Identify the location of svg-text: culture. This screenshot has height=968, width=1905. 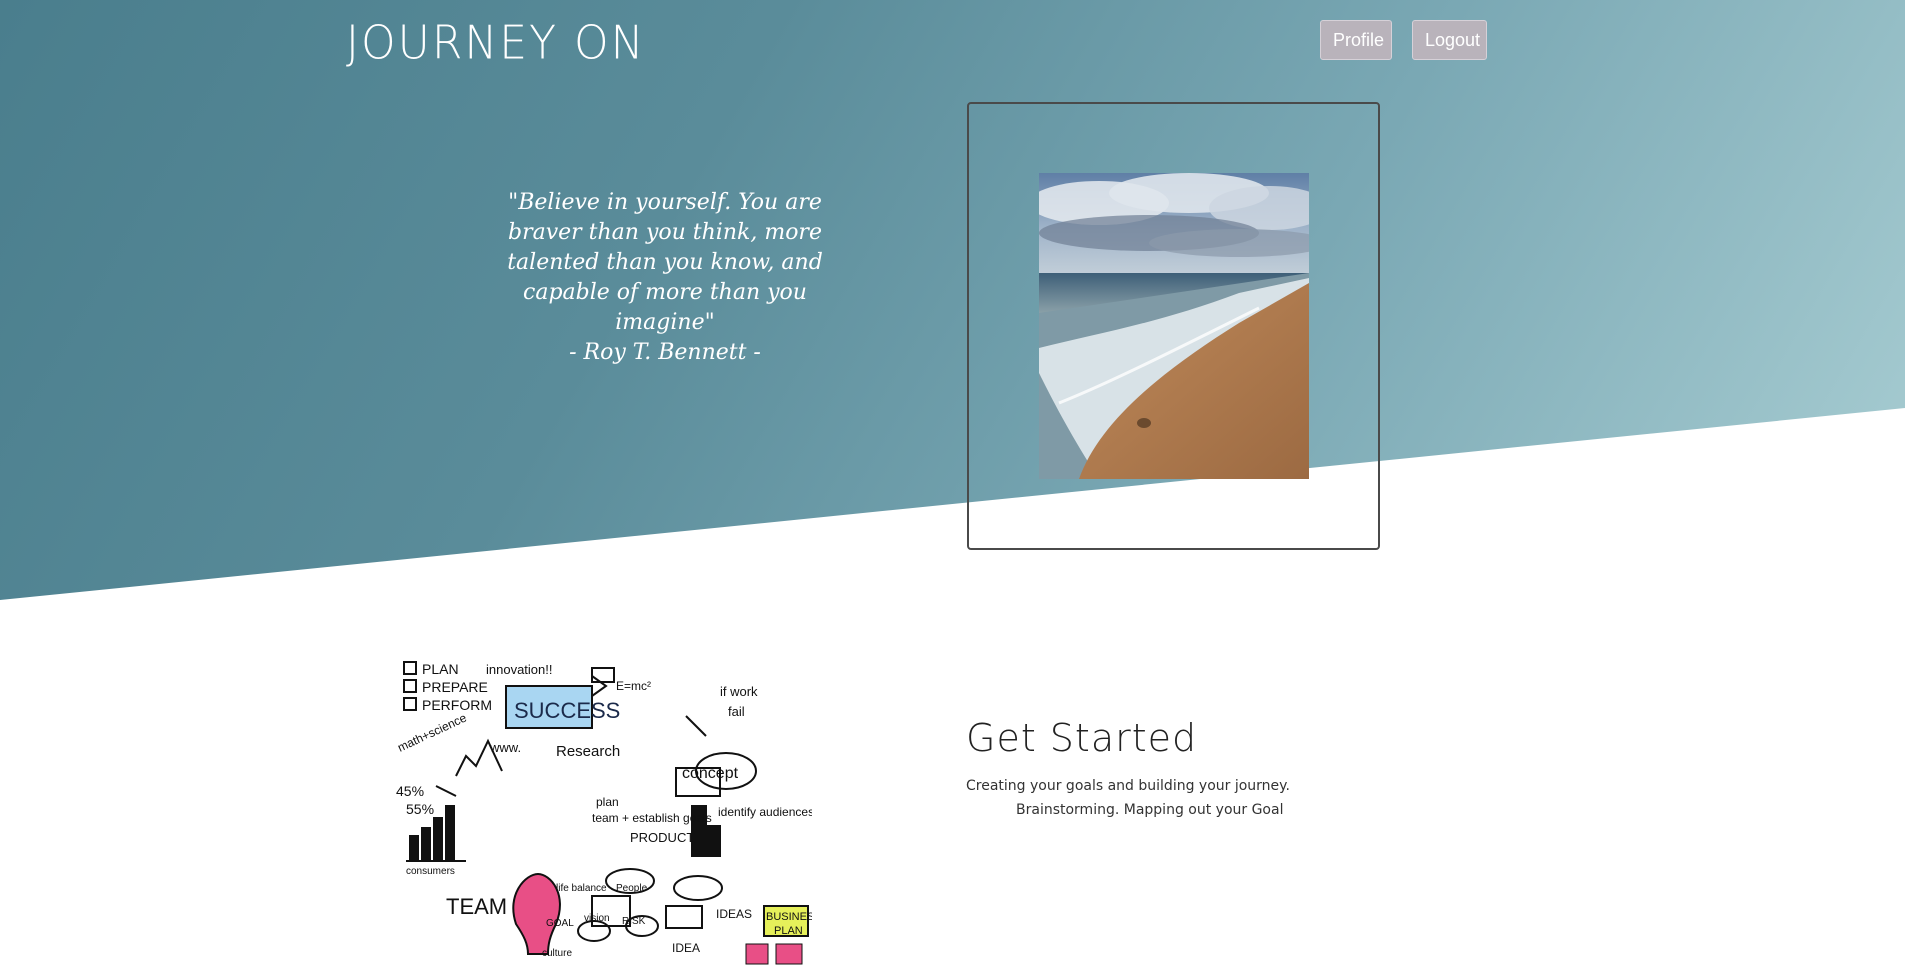
(557, 953).